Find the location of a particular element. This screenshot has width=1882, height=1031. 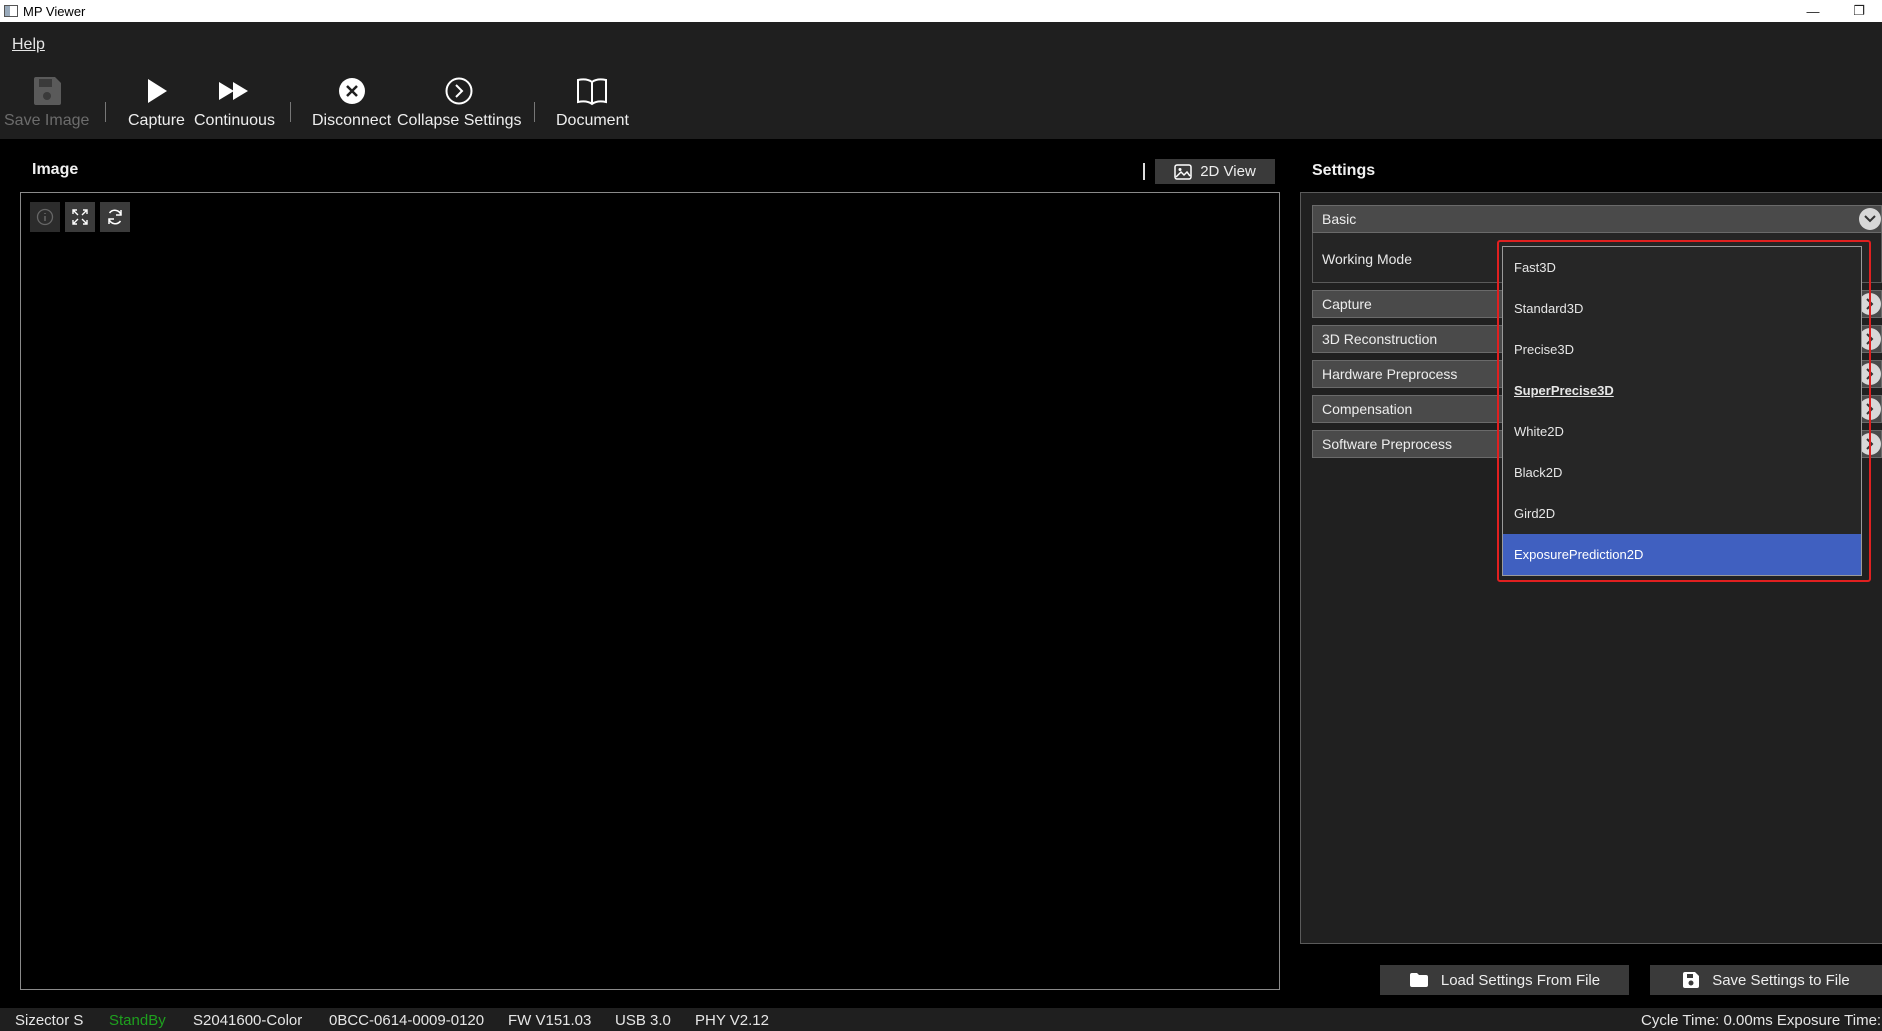

close-circle-icon is located at coordinates (351, 91).